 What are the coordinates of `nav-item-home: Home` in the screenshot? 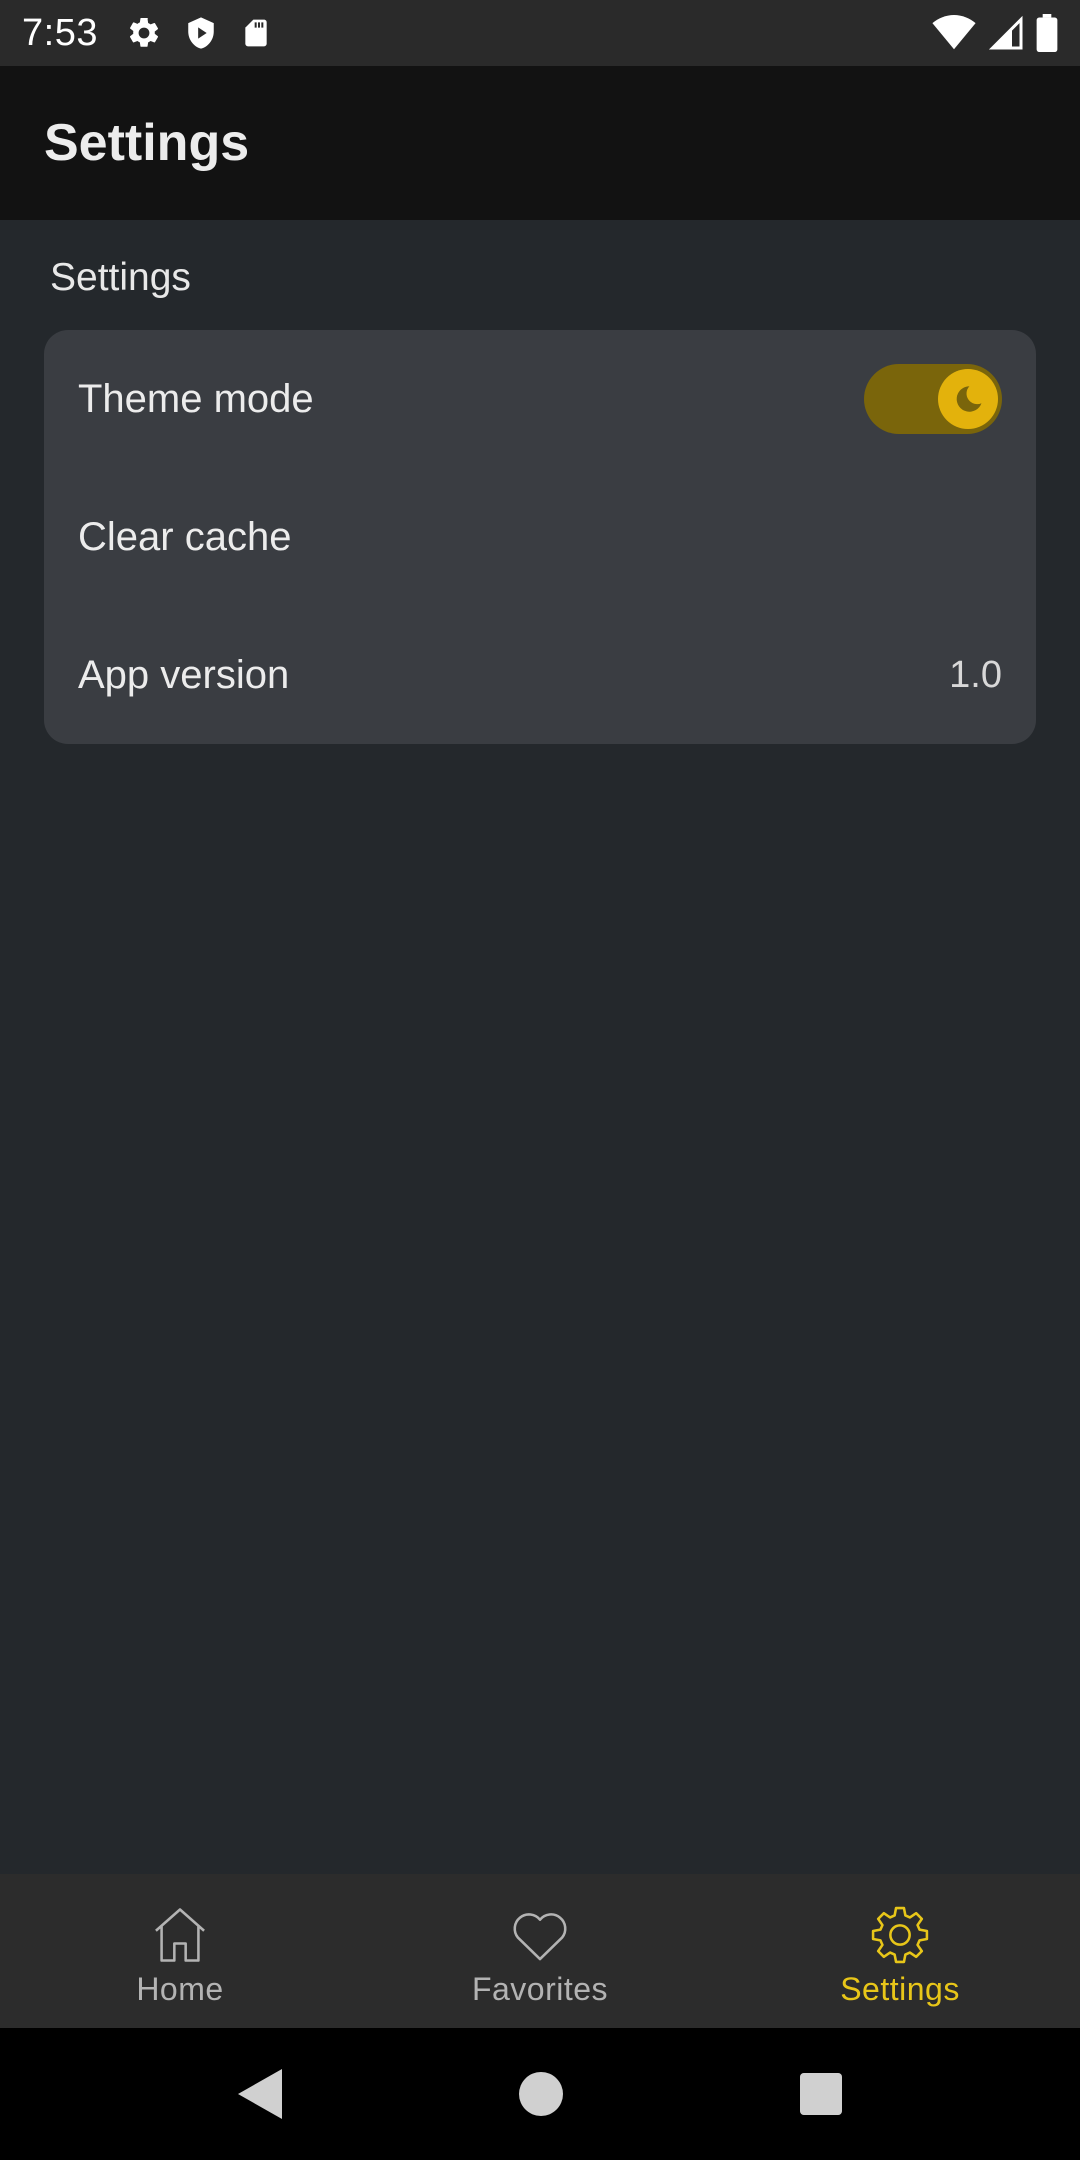 It's located at (180, 1951).